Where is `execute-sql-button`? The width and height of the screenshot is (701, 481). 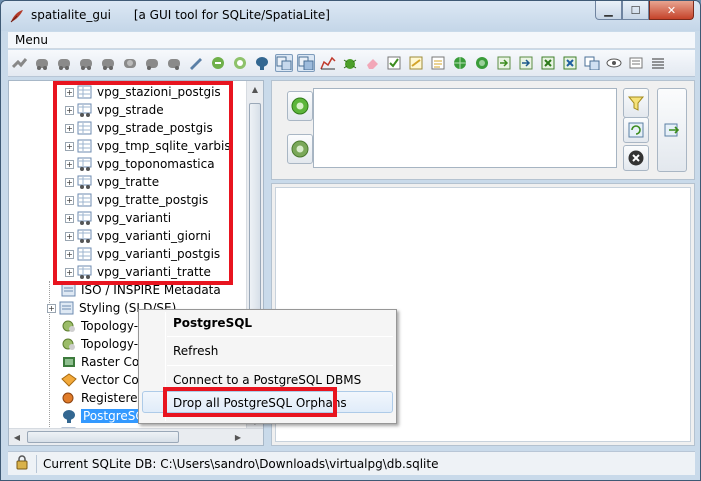 execute-sql-button is located at coordinates (300, 106).